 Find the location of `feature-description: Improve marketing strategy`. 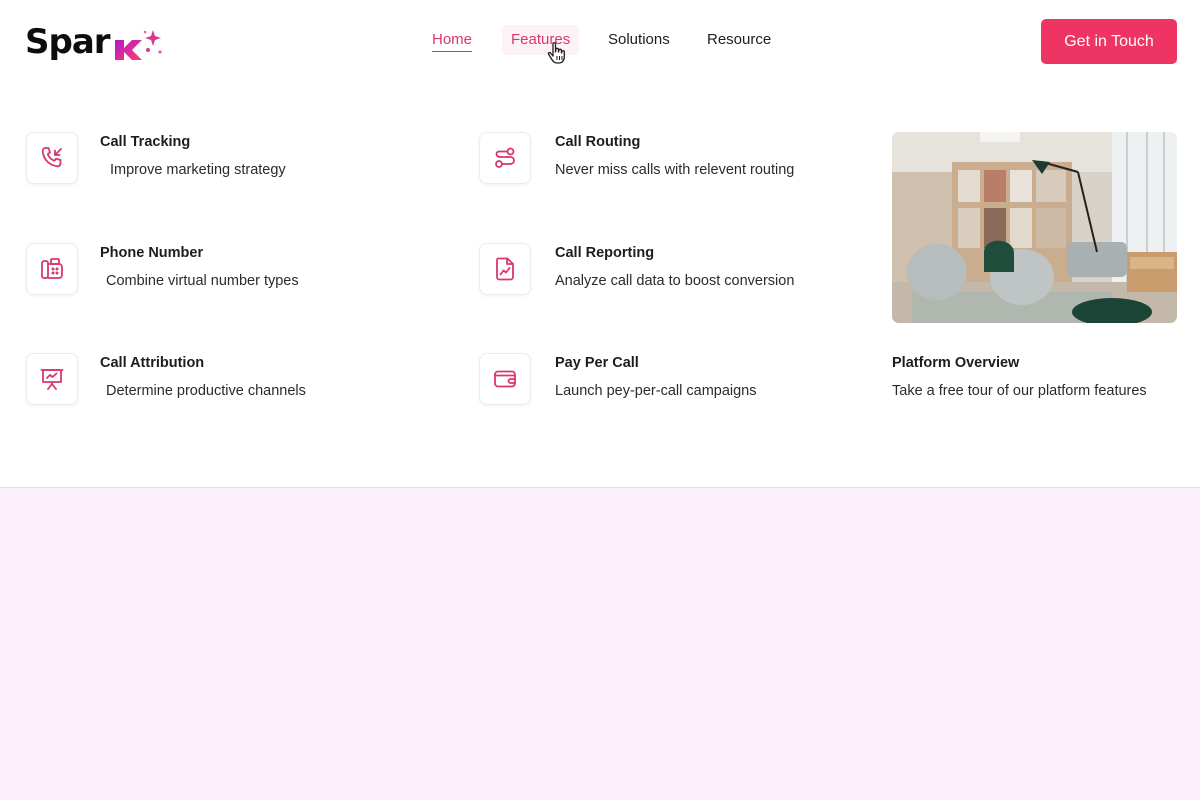

feature-description: Improve marketing strategy is located at coordinates (198, 170).